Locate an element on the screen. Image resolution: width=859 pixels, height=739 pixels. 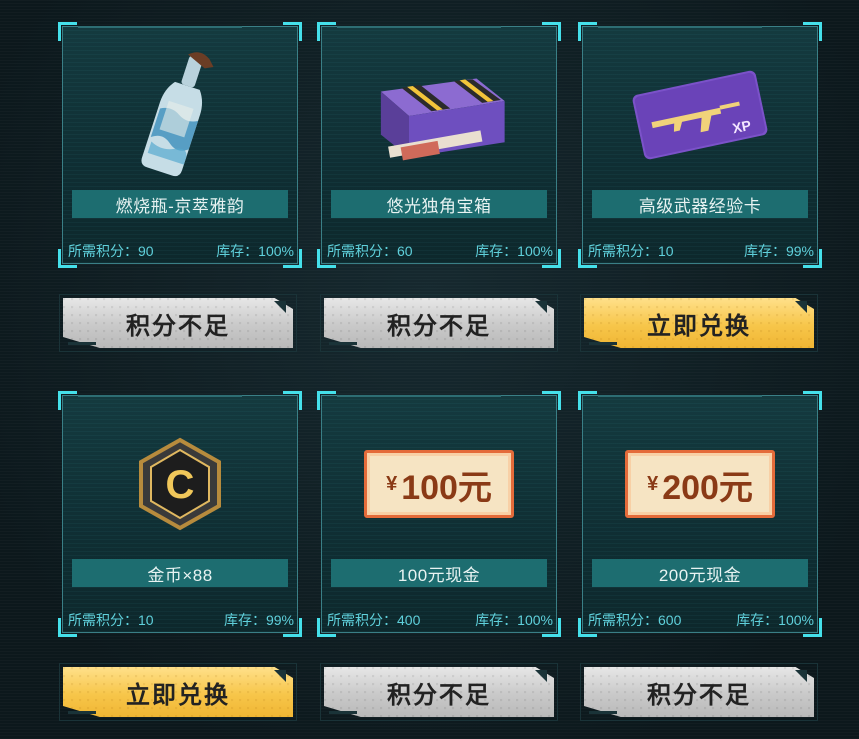
reward-card-cash-100: ¥ 100元 100元现金 所需积分：400 库存：100% is located at coordinates (439, 514).